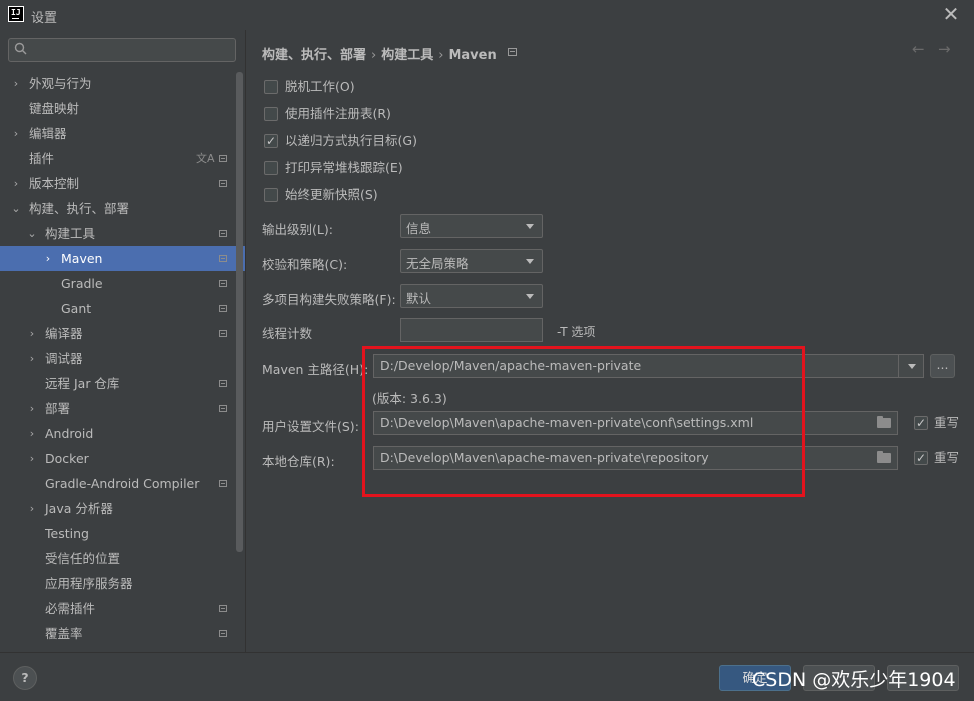 The height and width of the screenshot is (701, 974). Describe the element at coordinates (67, 533) in the screenshot. I see `sidebar-item-label: Testing` at that location.